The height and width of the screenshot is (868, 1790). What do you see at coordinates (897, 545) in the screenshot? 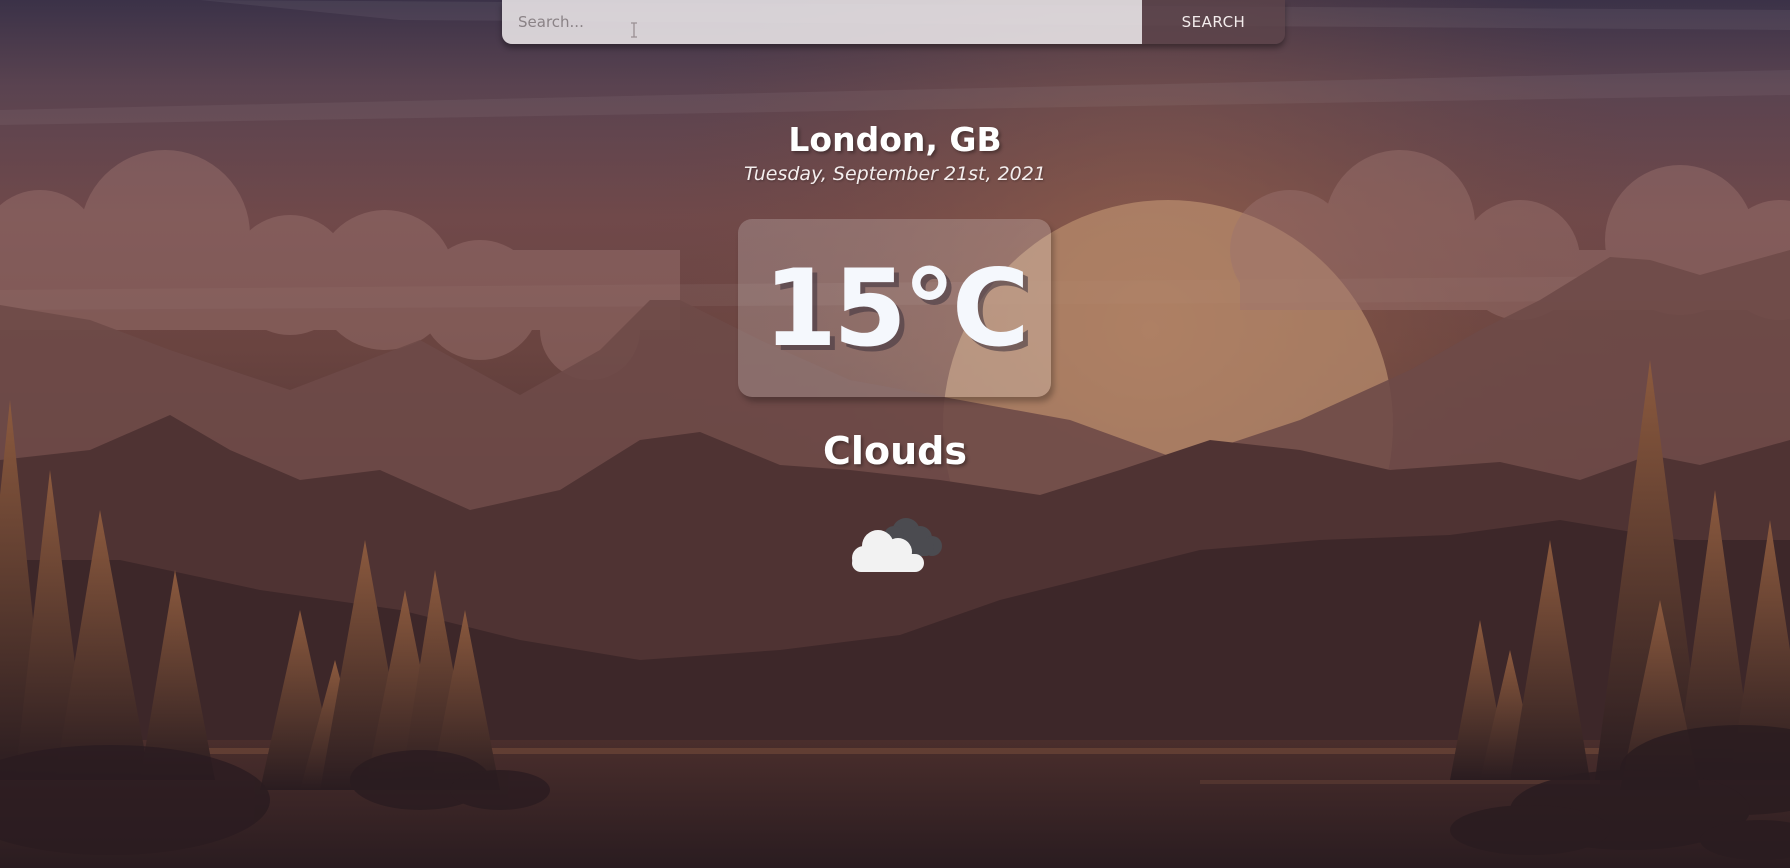
I see `cloud-icon` at bounding box center [897, 545].